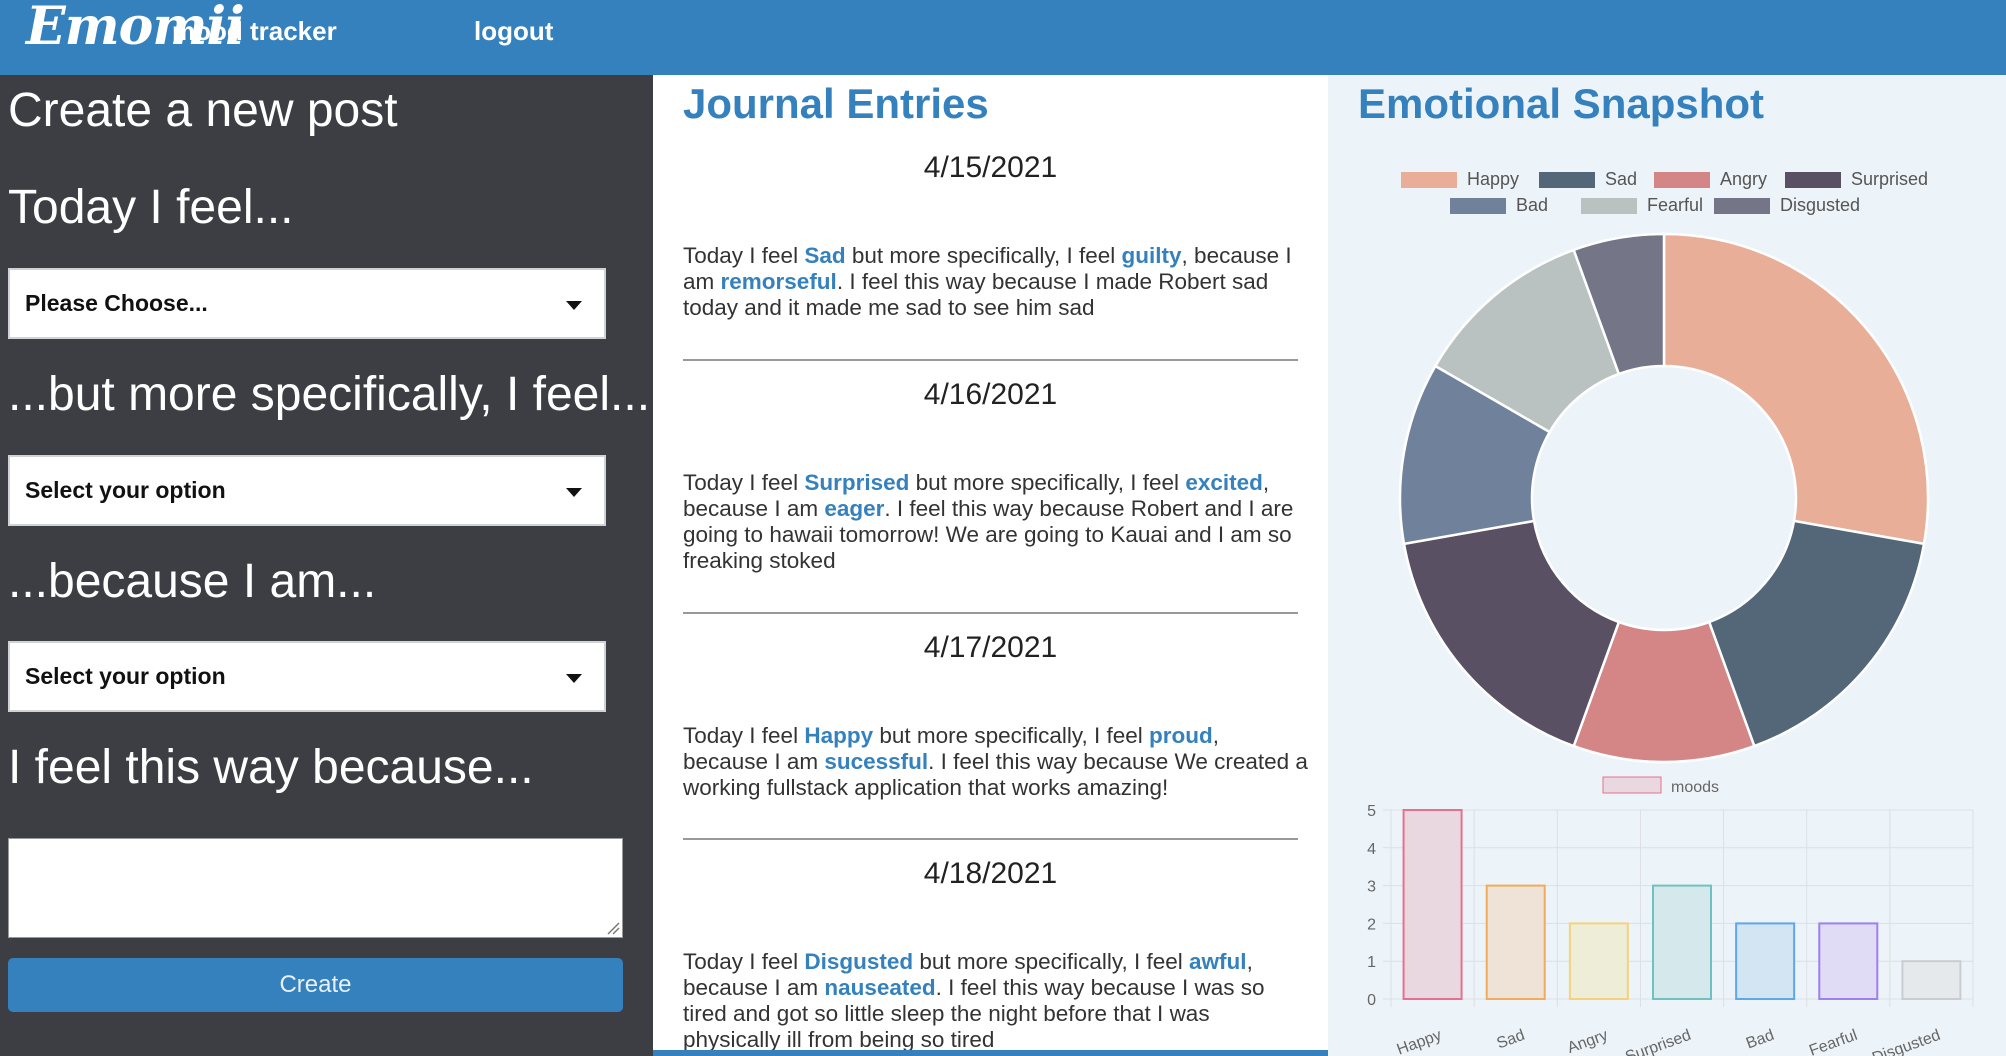 This screenshot has height=1056, width=2006. Describe the element at coordinates (836, 103) in the screenshot. I see `journal-title: Journal Entries` at that location.